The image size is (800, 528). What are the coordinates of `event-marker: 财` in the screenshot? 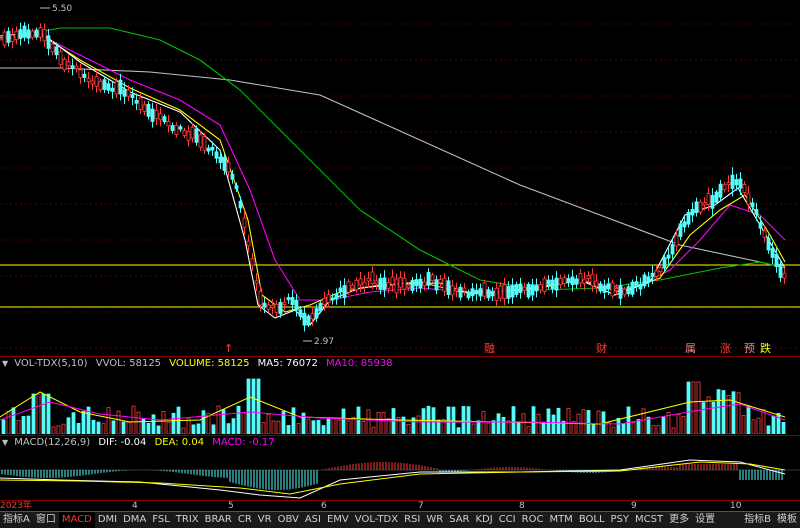 It's located at (601, 348).